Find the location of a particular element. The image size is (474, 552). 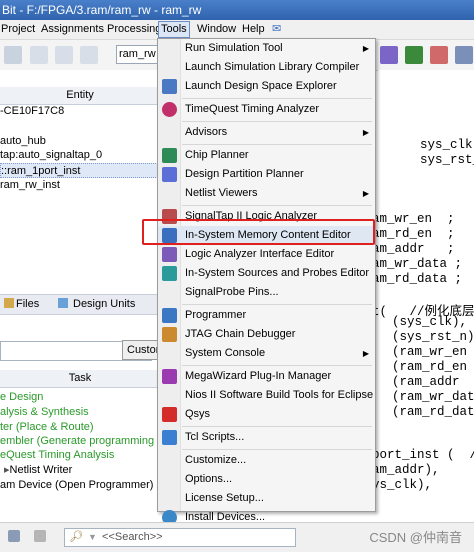

menu-item-label: Logic Analyzer Interface Editor is located at coordinates (260, 254).